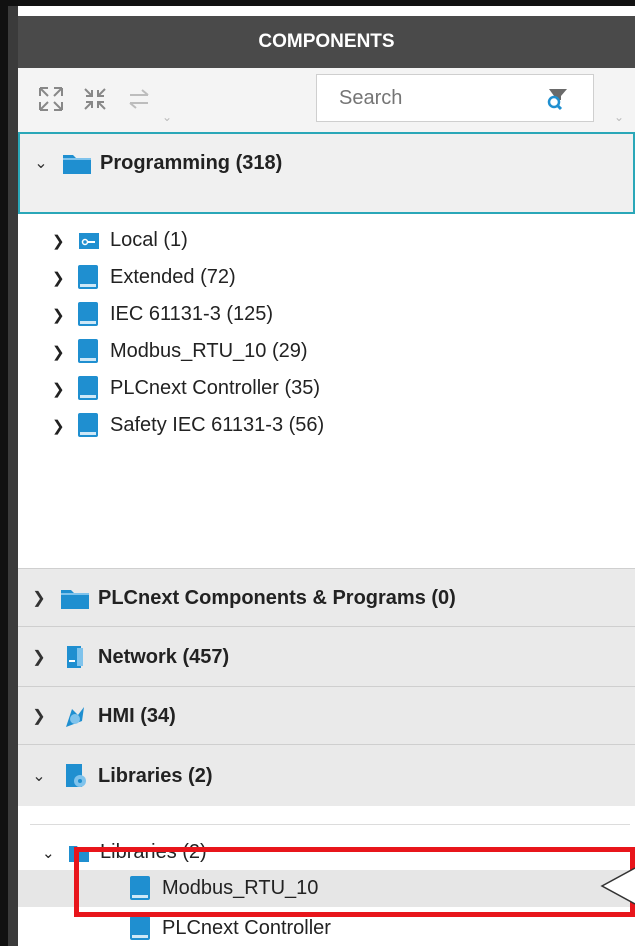 This screenshot has height=947, width=635. Describe the element at coordinates (139, 99) in the screenshot. I see `sync-arrows-icon` at that location.